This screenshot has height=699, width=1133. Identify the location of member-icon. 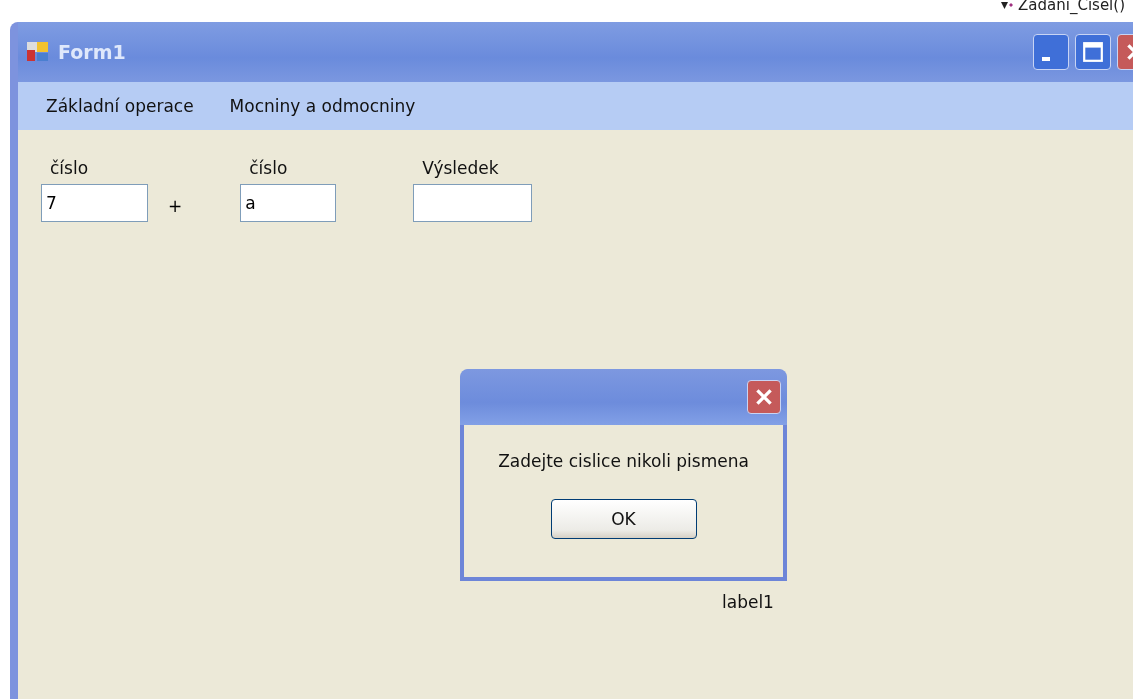
(1007, 5).